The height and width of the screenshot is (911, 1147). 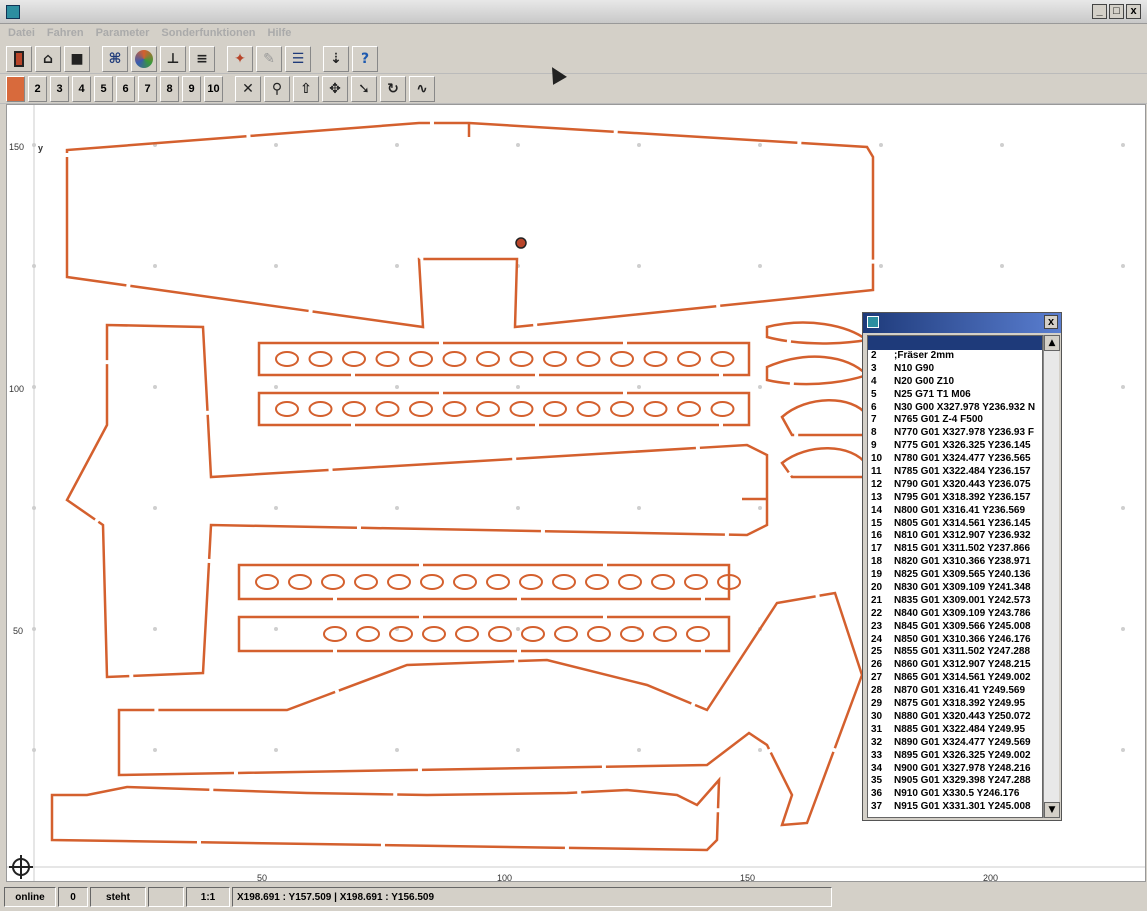 I want to click on nc-code-row: 15 N805 G01 X314.561 Y236.145, so click(x=955, y=524).